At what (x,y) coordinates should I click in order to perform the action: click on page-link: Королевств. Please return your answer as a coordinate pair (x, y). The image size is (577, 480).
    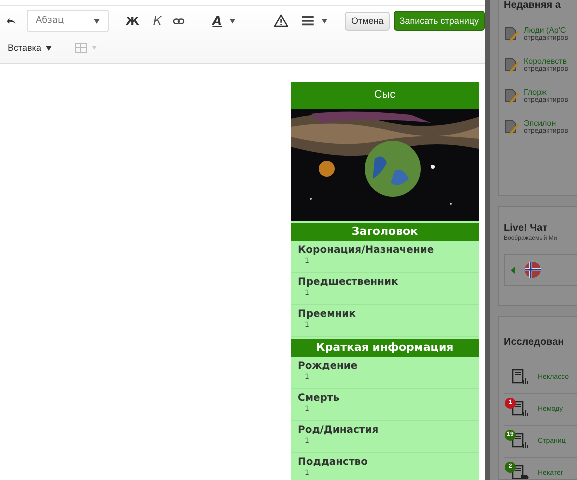
    Looking at the image, I should click on (546, 61).